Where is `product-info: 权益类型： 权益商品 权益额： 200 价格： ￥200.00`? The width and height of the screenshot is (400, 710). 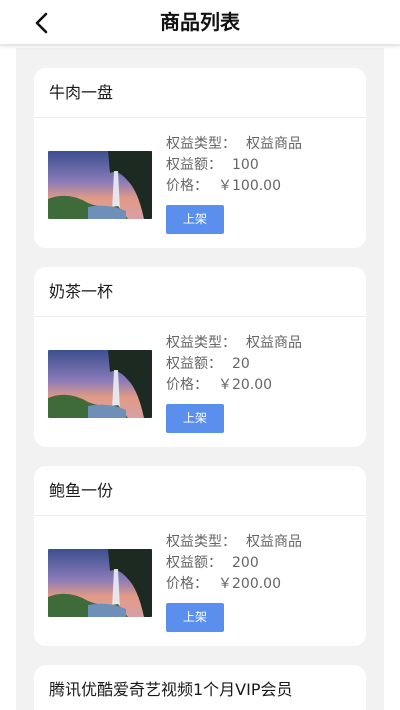
product-info: 权益类型： 权益商品 权益额： 200 价格： ￥200.00 is located at coordinates (234, 563).